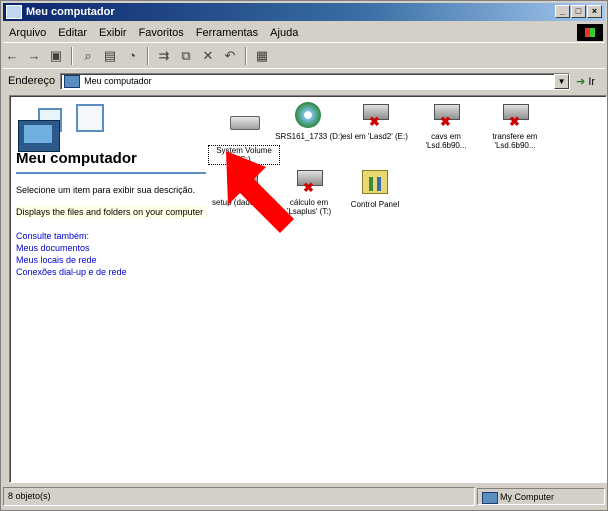 The width and height of the screenshot is (608, 511). I want to click on close-button: ×, so click(594, 11).